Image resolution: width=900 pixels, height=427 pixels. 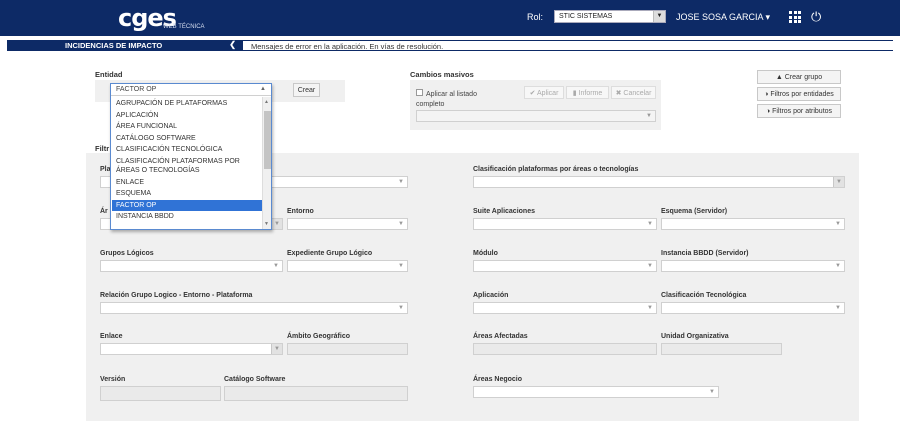 I want to click on logo-subtitle: WEB TÉCNICA, so click(x=184, y=27).